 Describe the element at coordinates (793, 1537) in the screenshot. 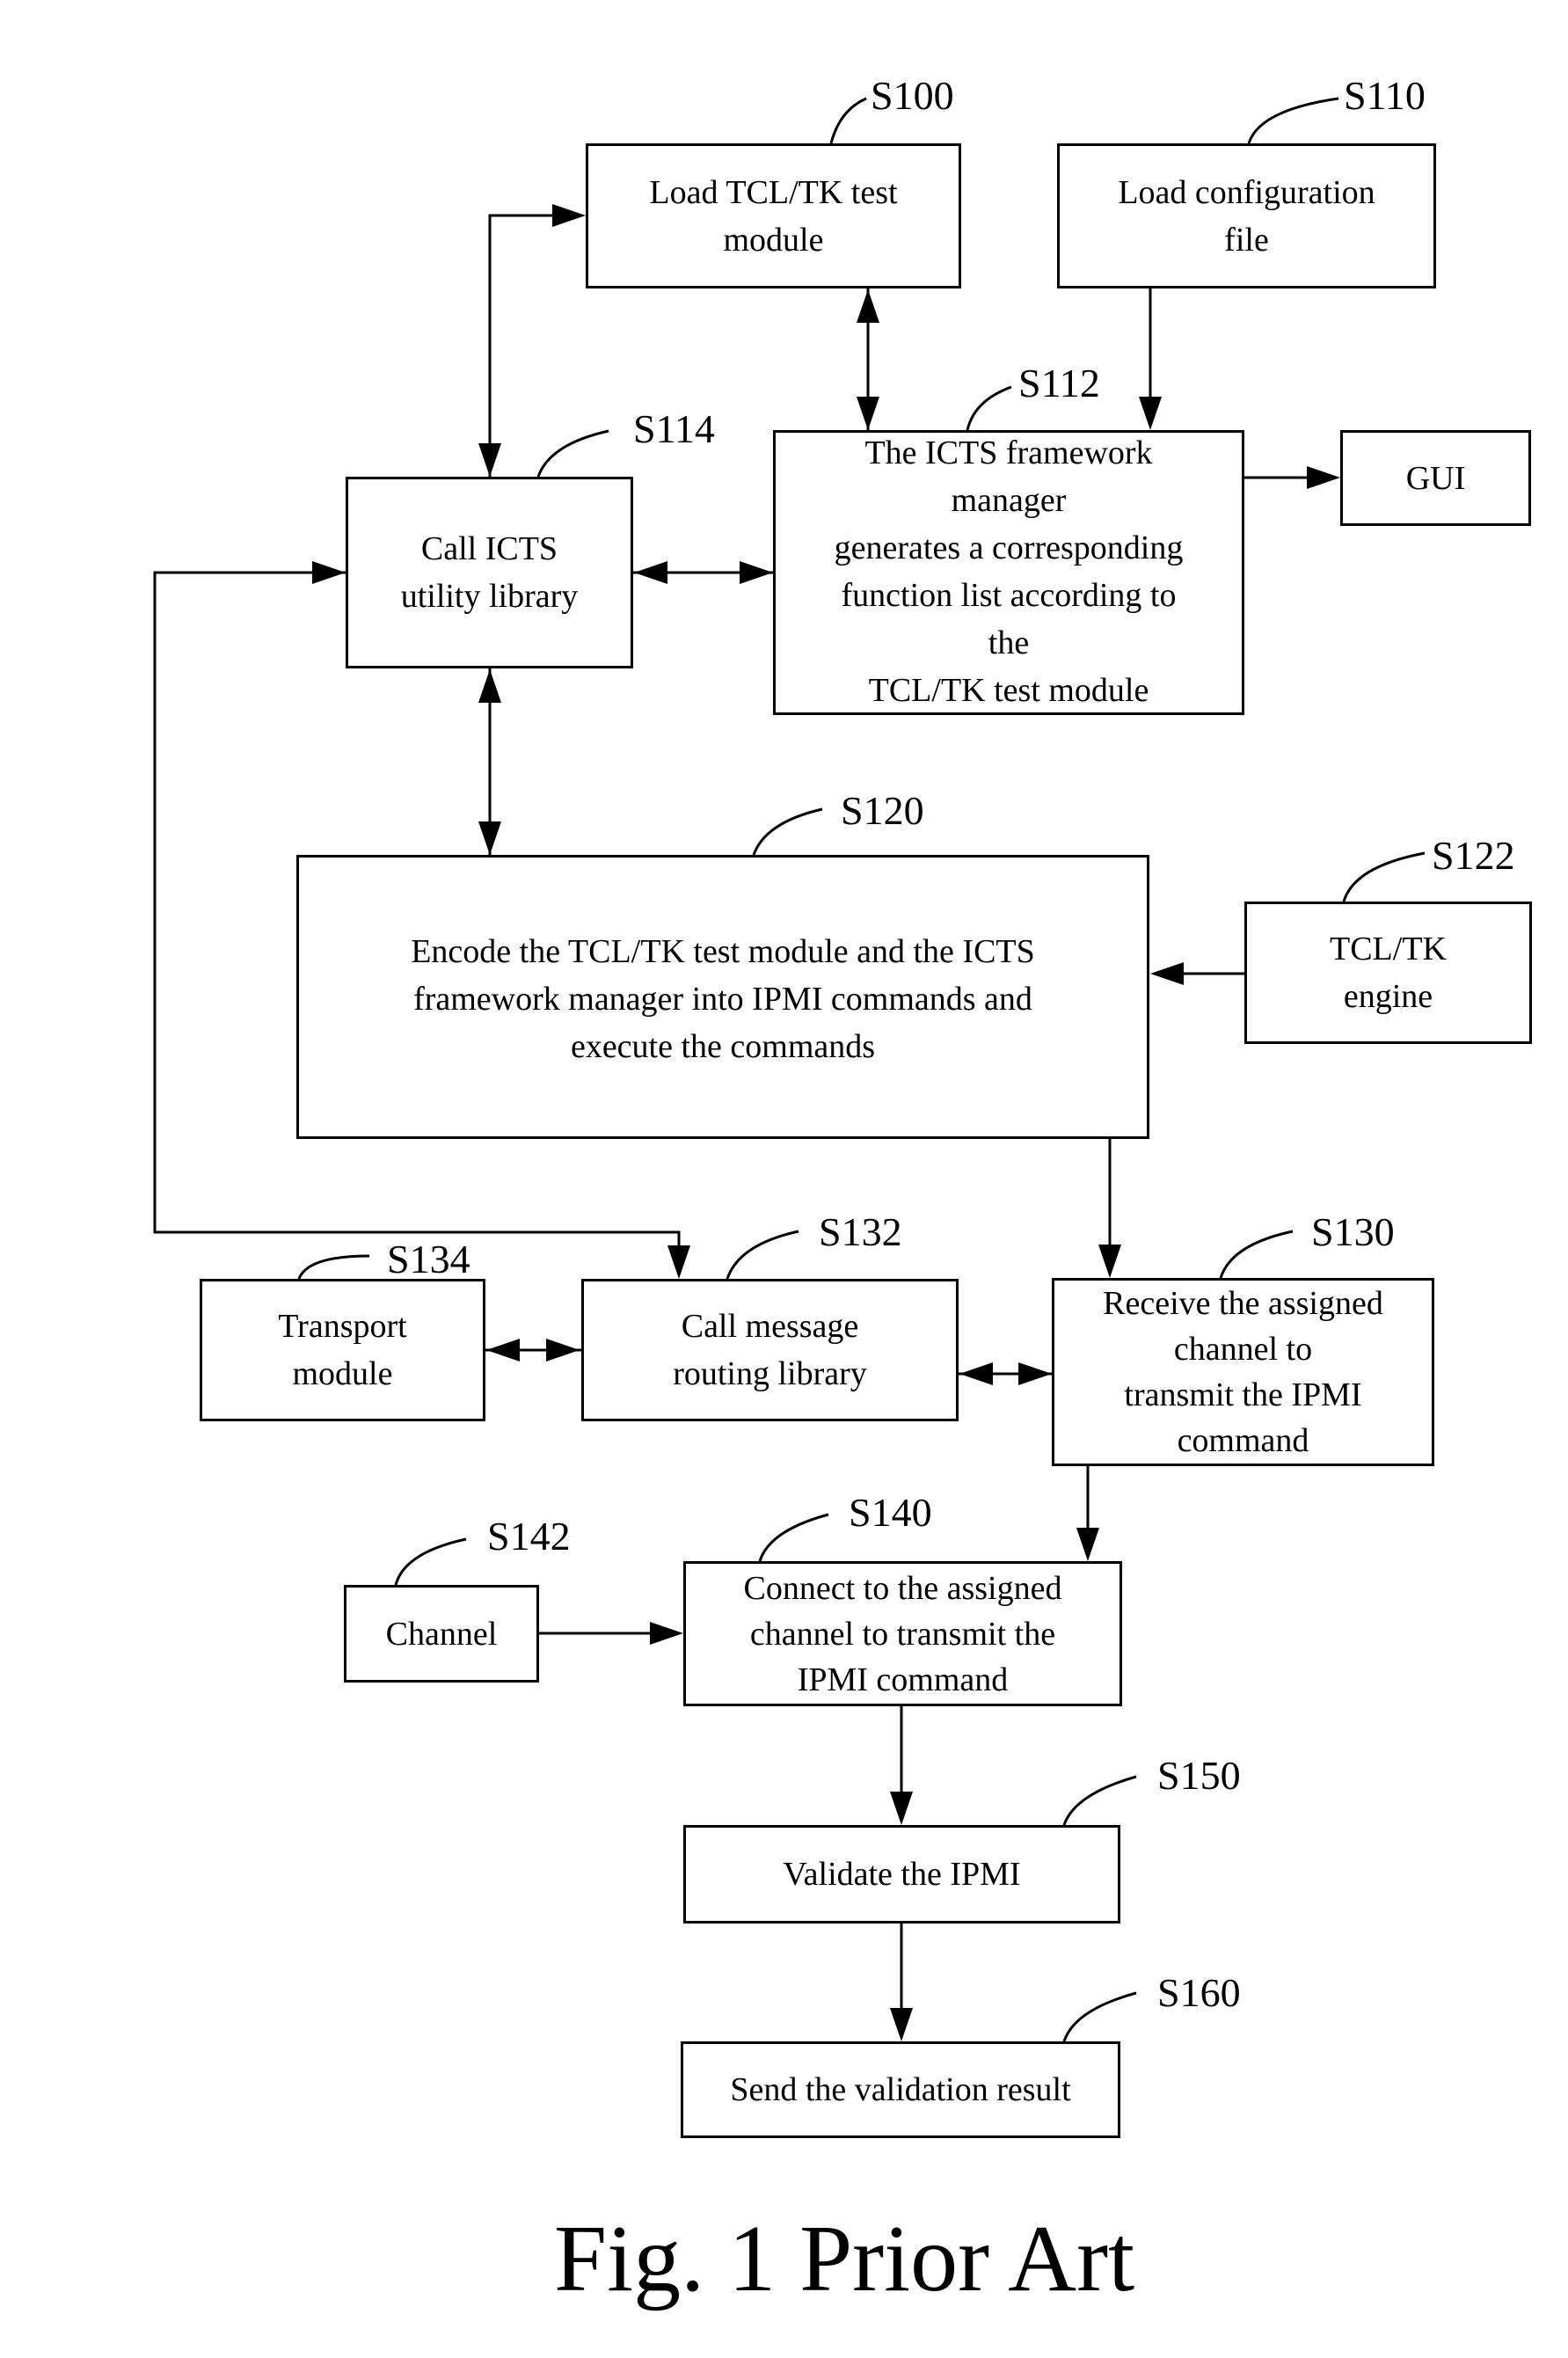

I see `leader-s140` at that location.